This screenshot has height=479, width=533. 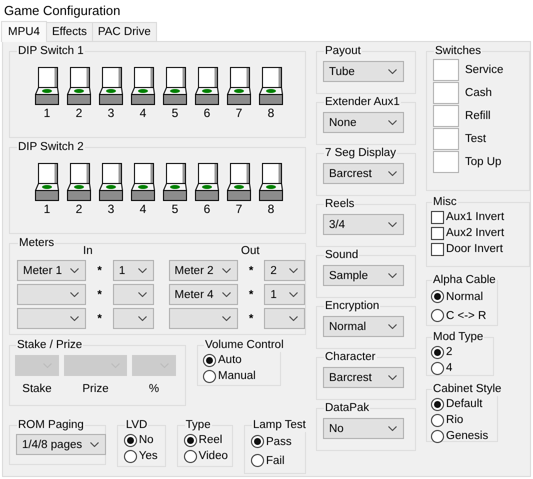 I want to click on dropdown: Meter 4, so click(x=203, y=294).